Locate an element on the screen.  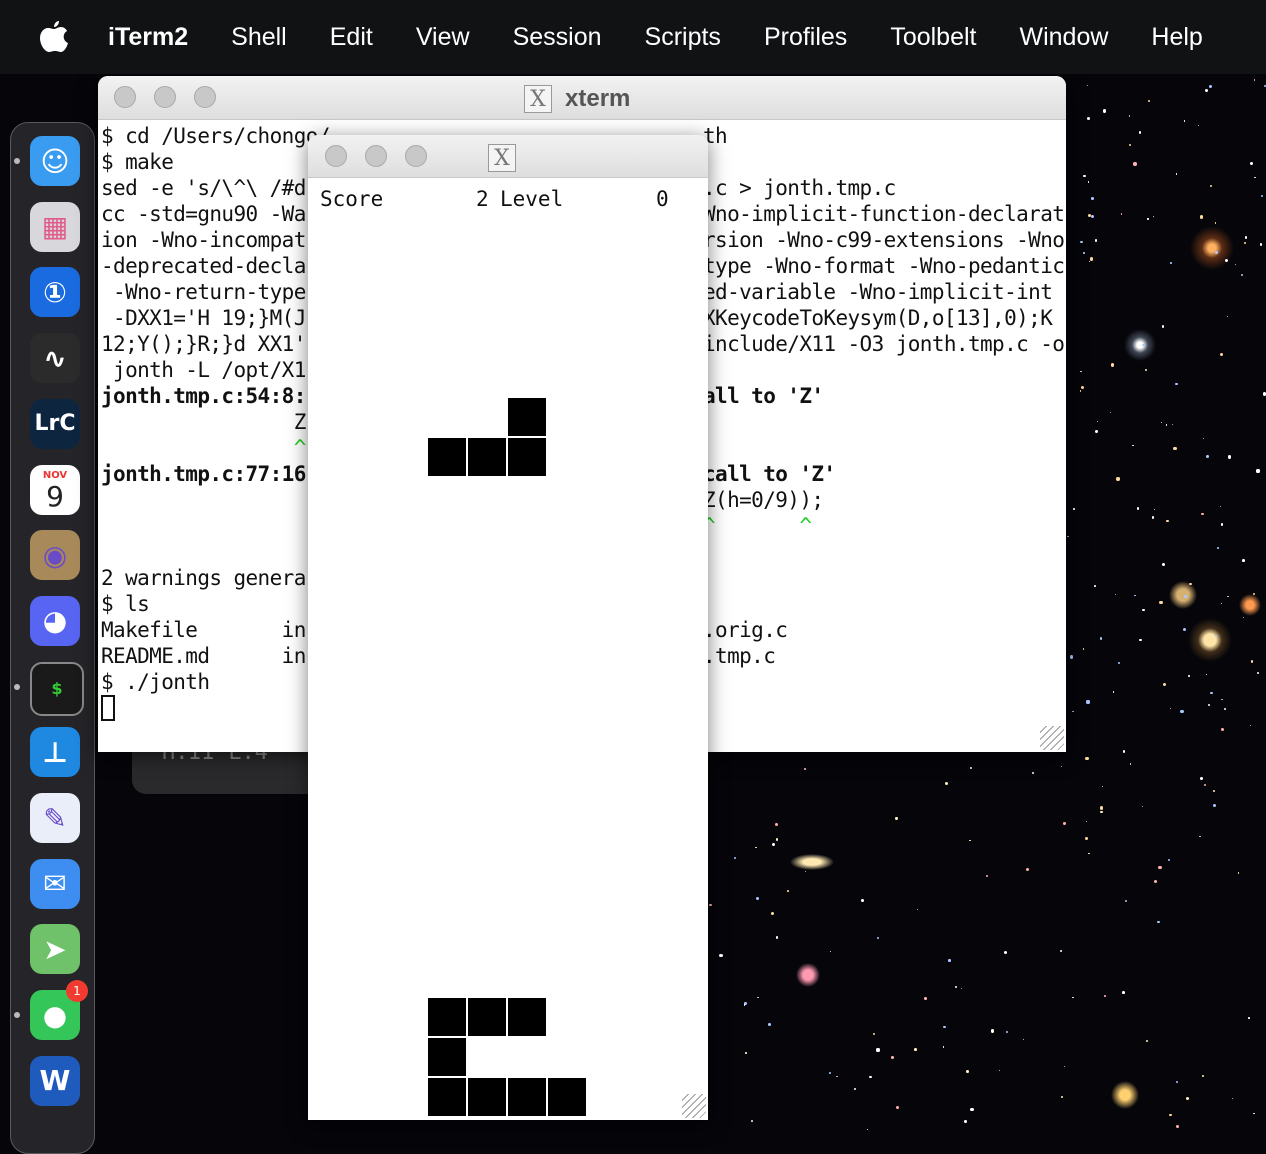
lightroom-classic-icon: LrC is located at coordinates (55, 423).